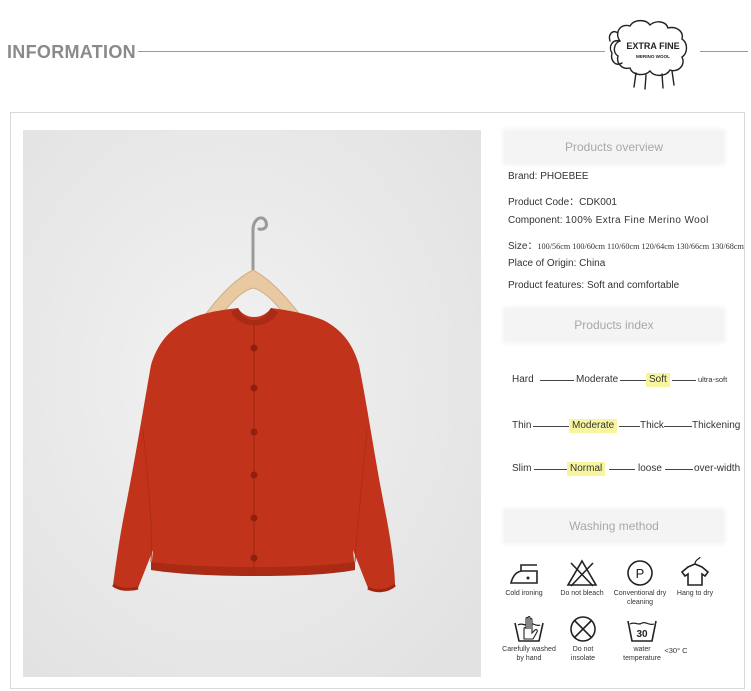  I want to click on index-row-softness: Hard Moderate Soft ultra-soft, so click(626, 380).